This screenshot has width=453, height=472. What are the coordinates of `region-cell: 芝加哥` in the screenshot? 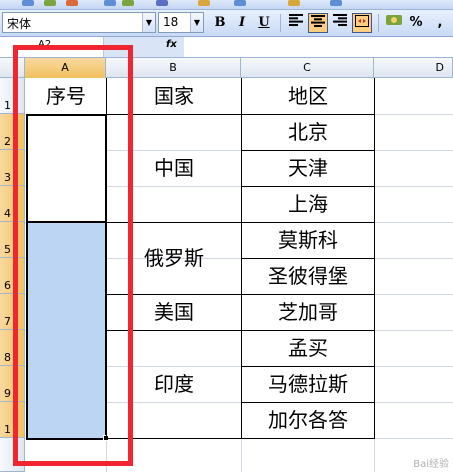 It's located at (308, 312).